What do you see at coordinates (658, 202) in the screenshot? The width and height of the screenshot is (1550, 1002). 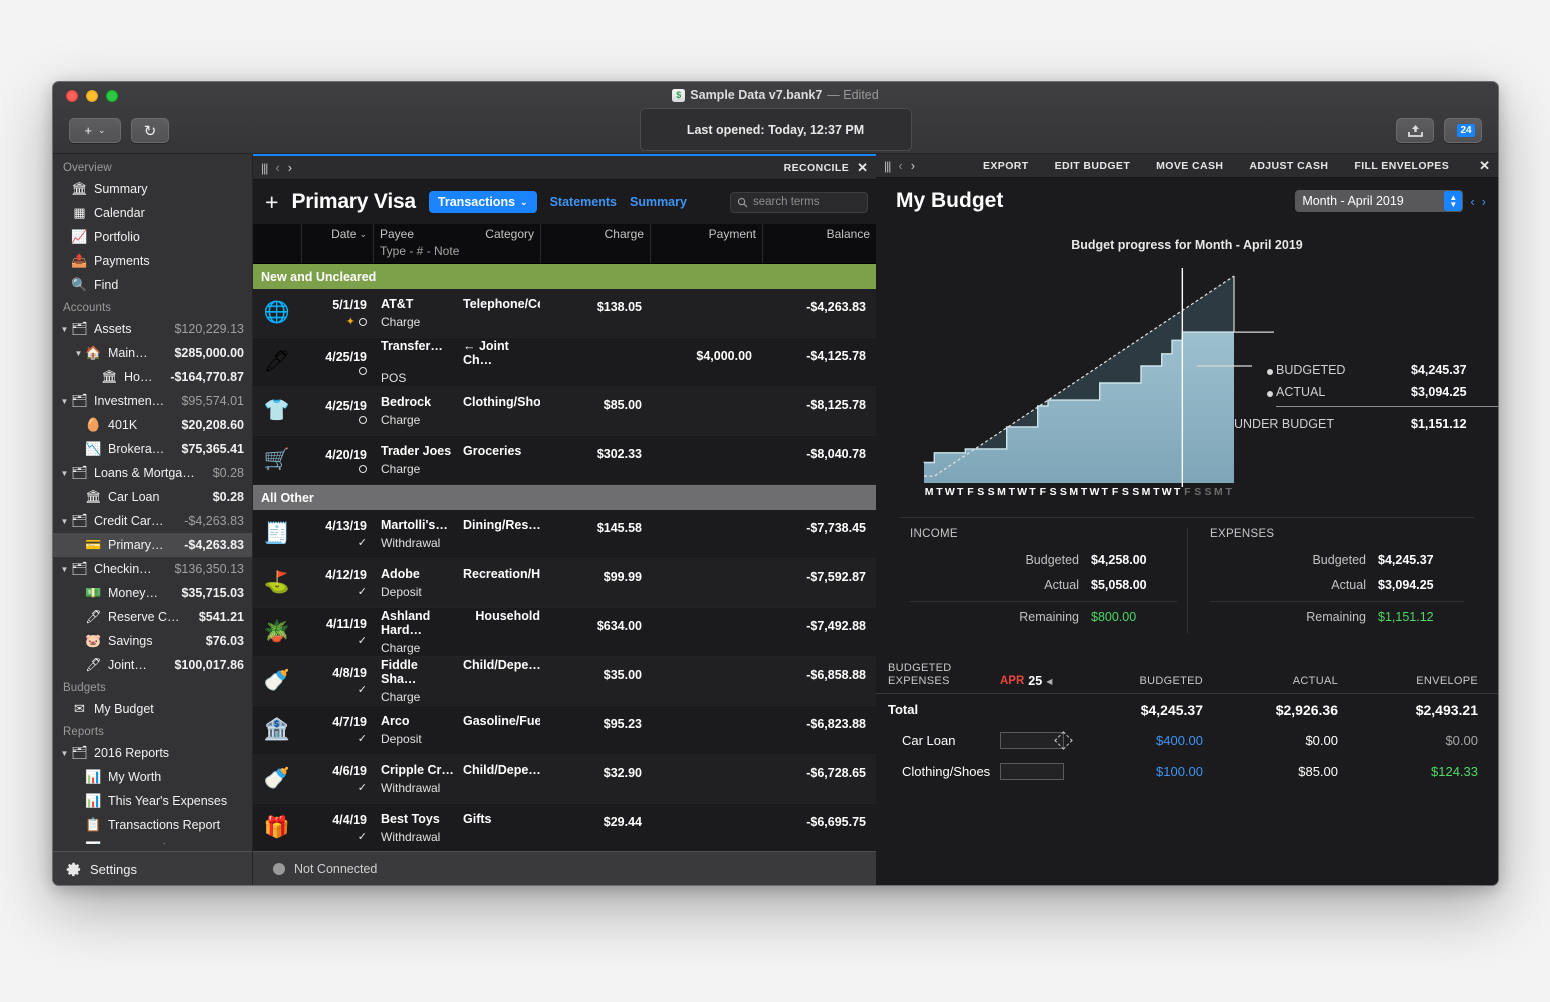 I see `tab-summary: Summary` at bounding box center [658, 202].